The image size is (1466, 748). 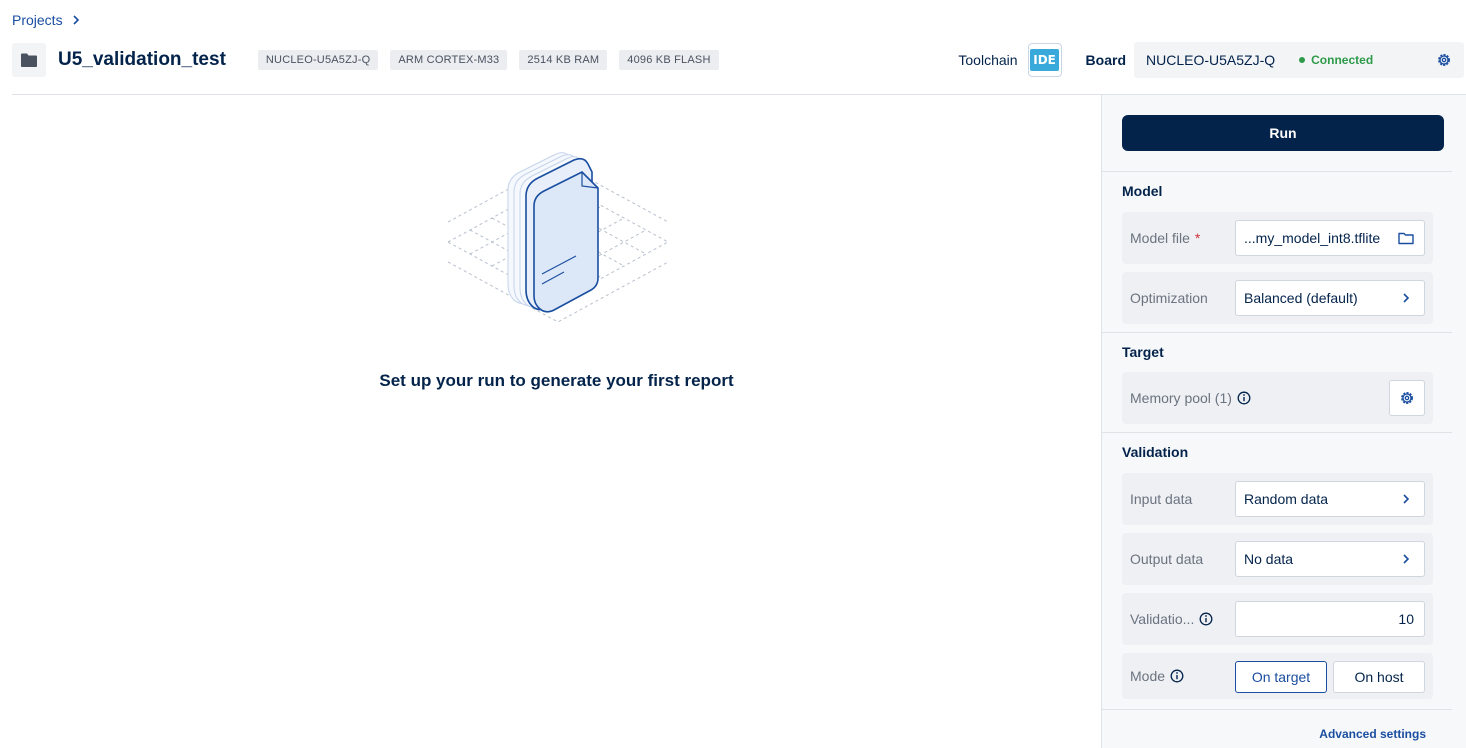 I want to click on validation-section-title: Validation, so click(x=1155, y=452).